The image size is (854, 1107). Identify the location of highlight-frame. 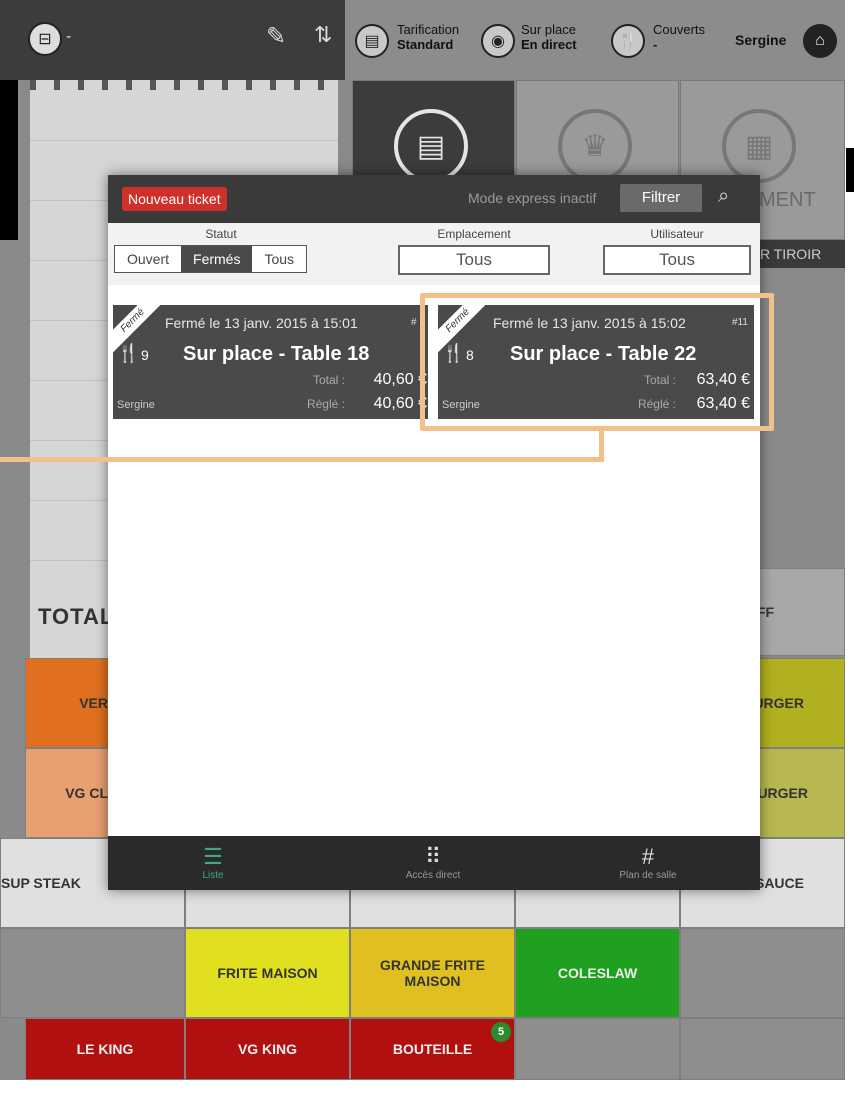
(597, 362).